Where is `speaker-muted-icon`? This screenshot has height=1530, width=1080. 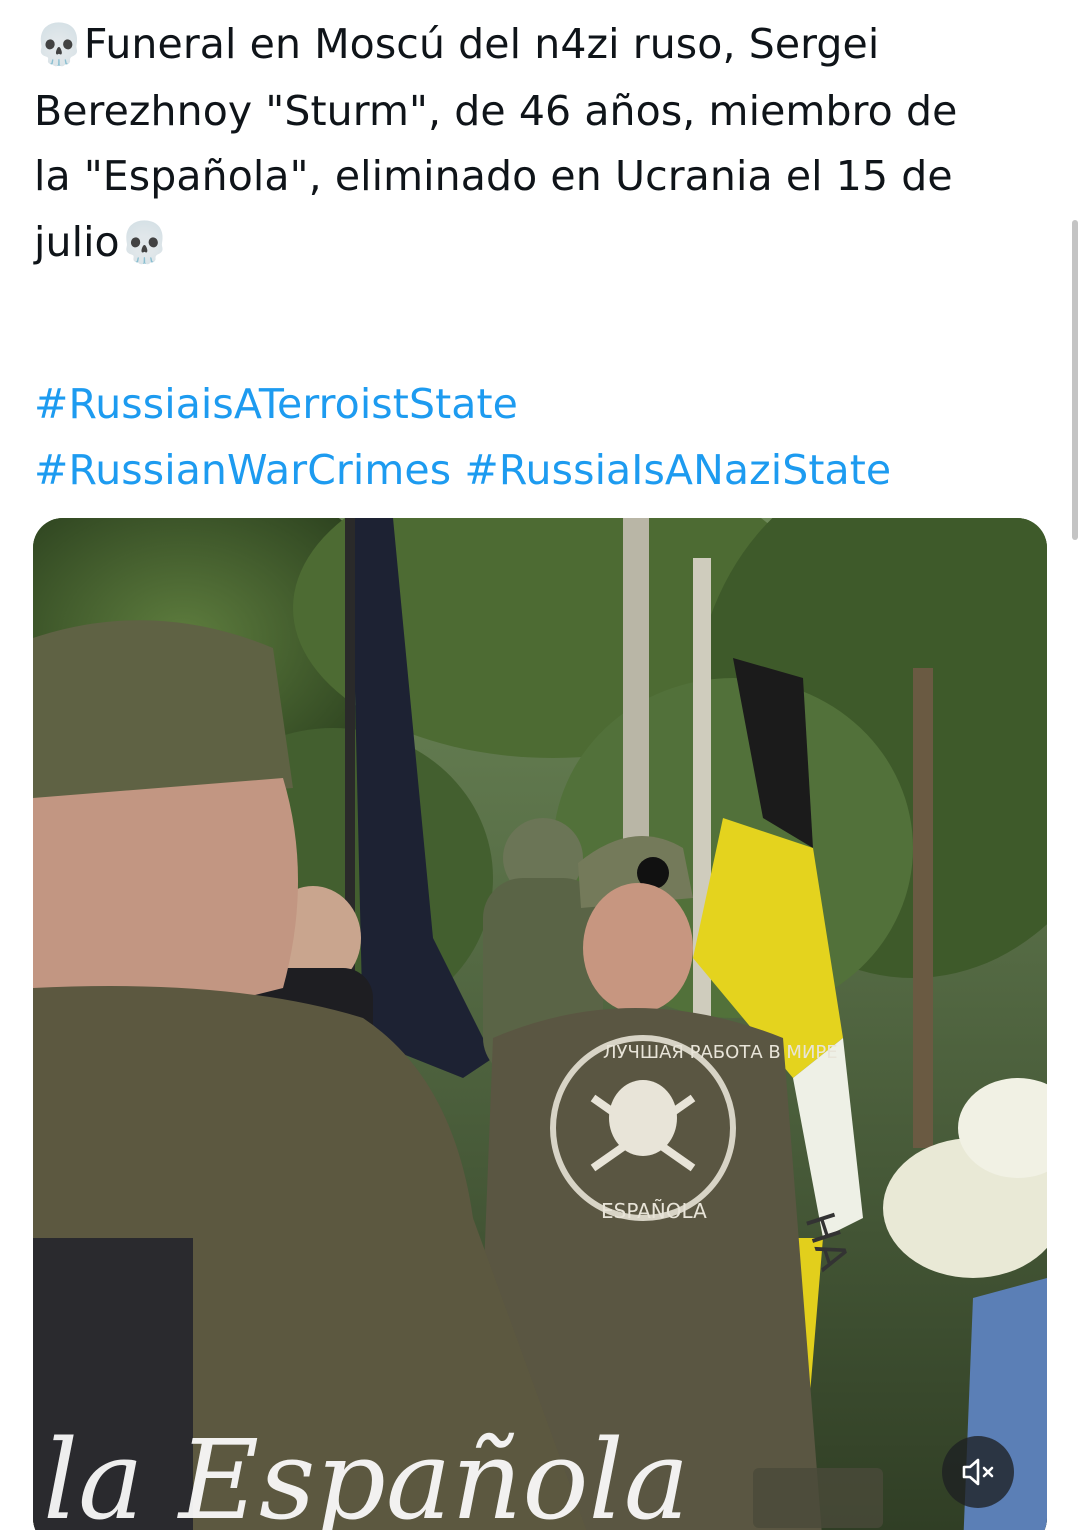
speaker-muted-icon is located at coordinates (978, 1472).